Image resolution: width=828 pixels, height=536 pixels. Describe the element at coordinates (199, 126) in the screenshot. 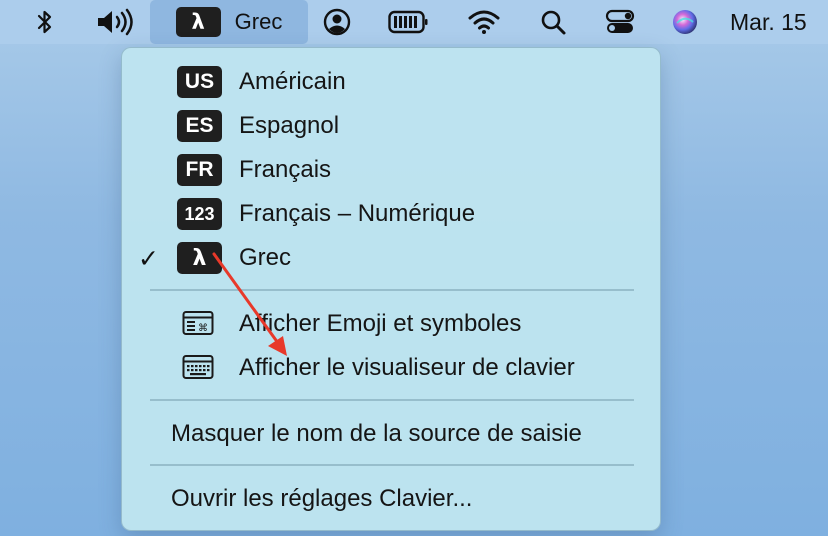

I see `source-badge: ES` at that location.